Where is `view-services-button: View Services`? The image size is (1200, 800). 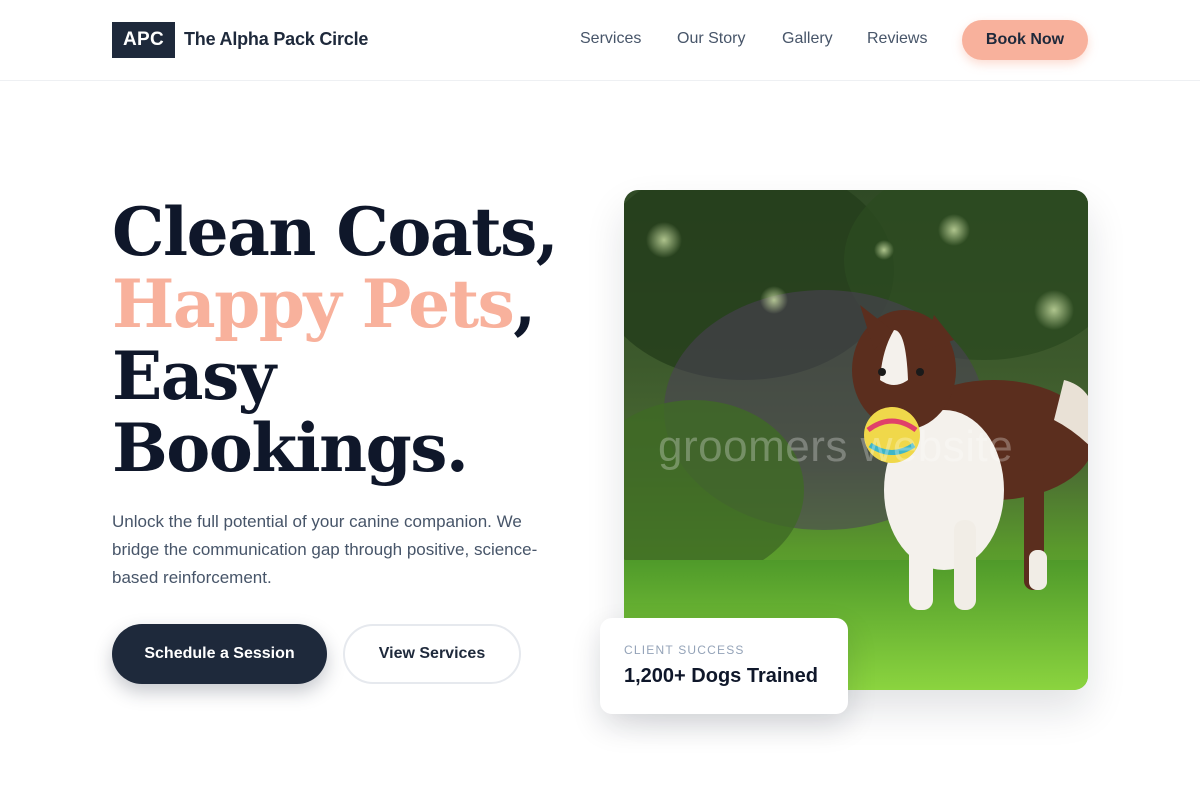
view-services-button: View Services is located at coordinates (432, 654).